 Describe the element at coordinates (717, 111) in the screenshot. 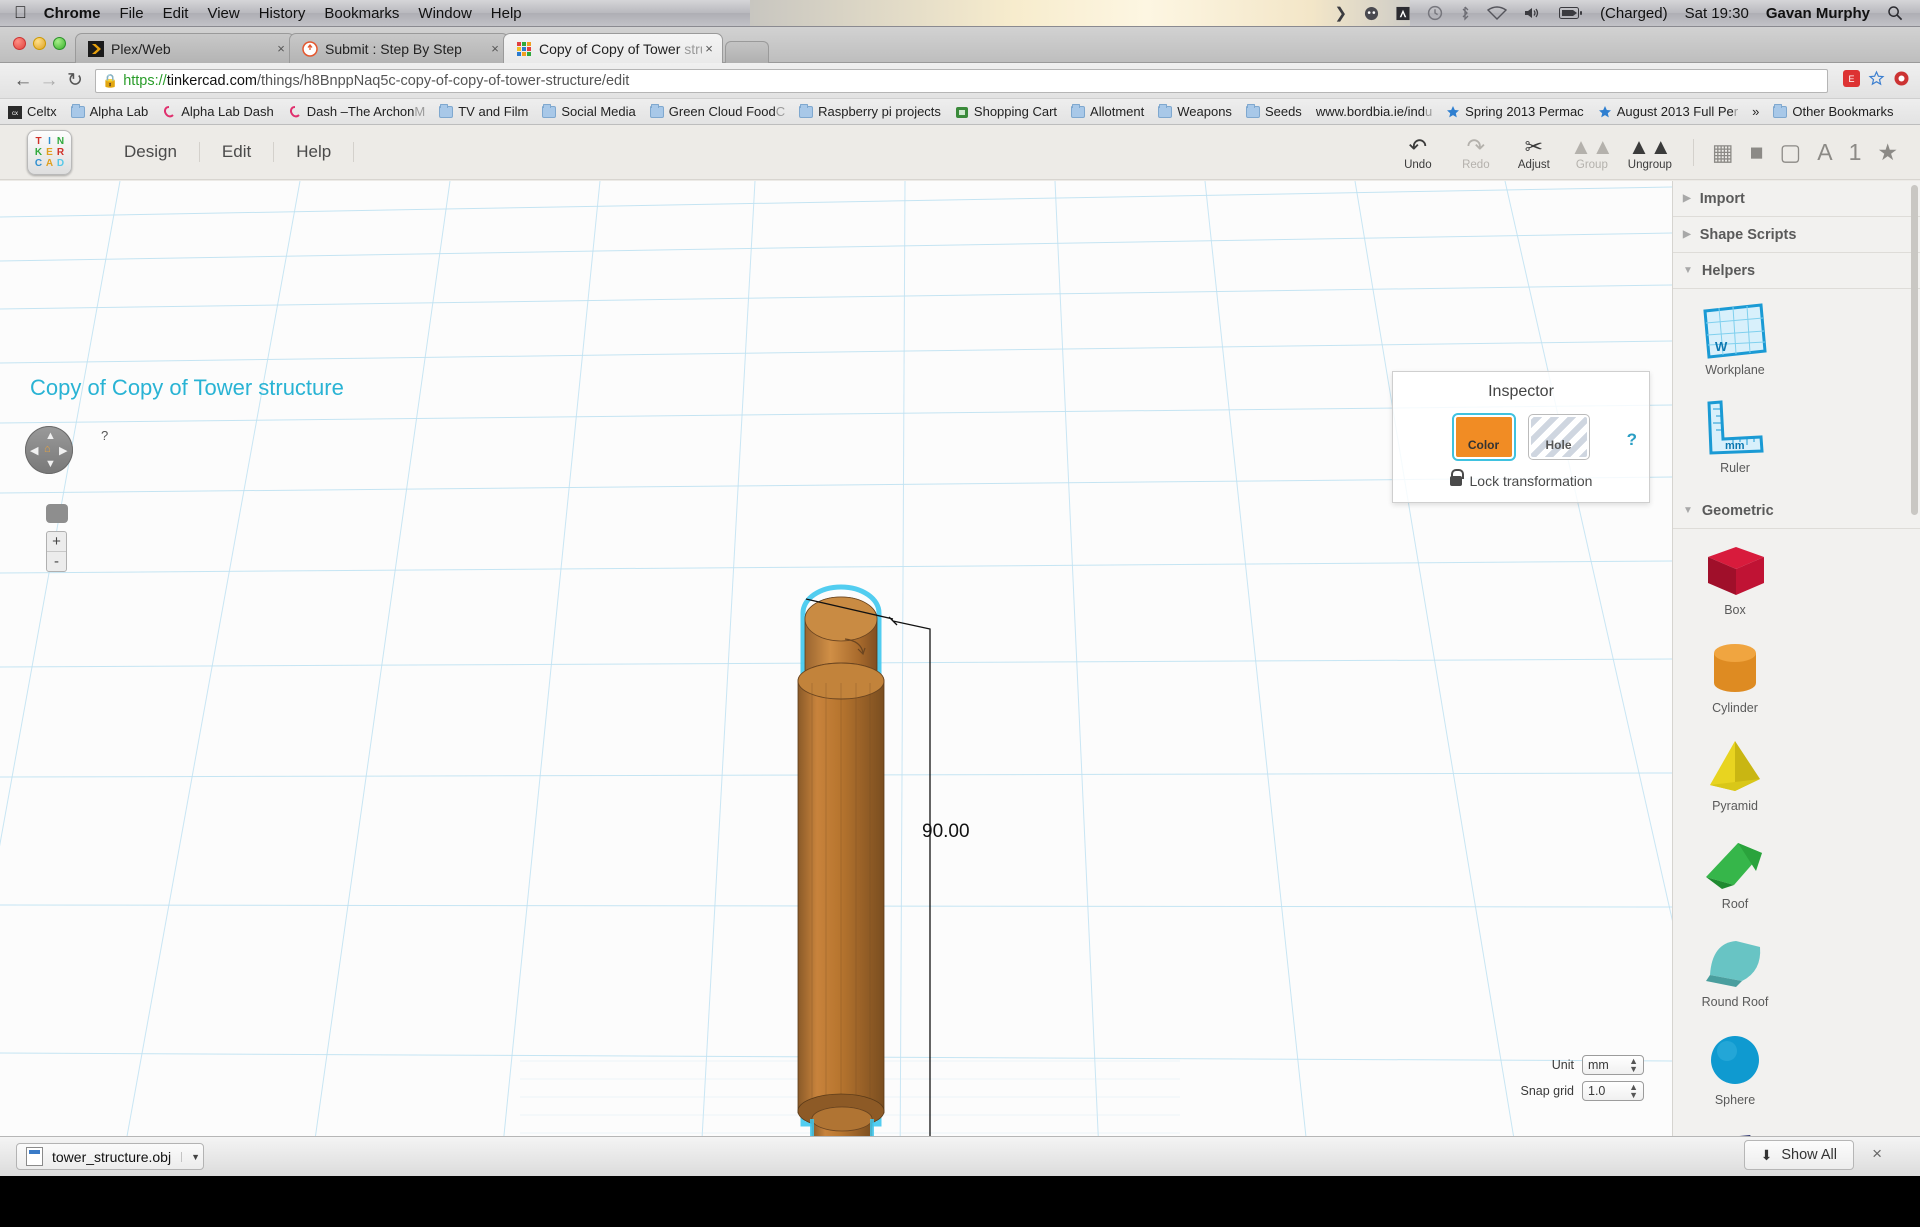

I see `bookmark-green-cloud-food: Green Cloud Food C` at that location.